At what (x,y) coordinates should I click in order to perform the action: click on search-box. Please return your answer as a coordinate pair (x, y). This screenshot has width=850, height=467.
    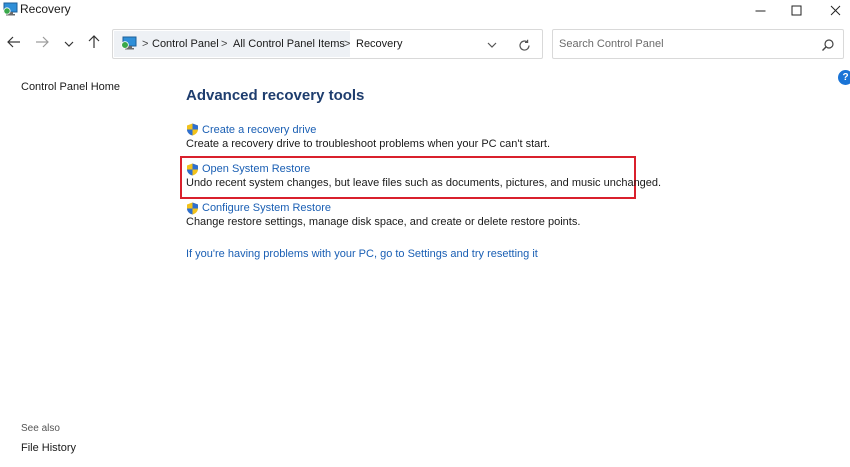
    Looking at the image, I should click on (698, 44).